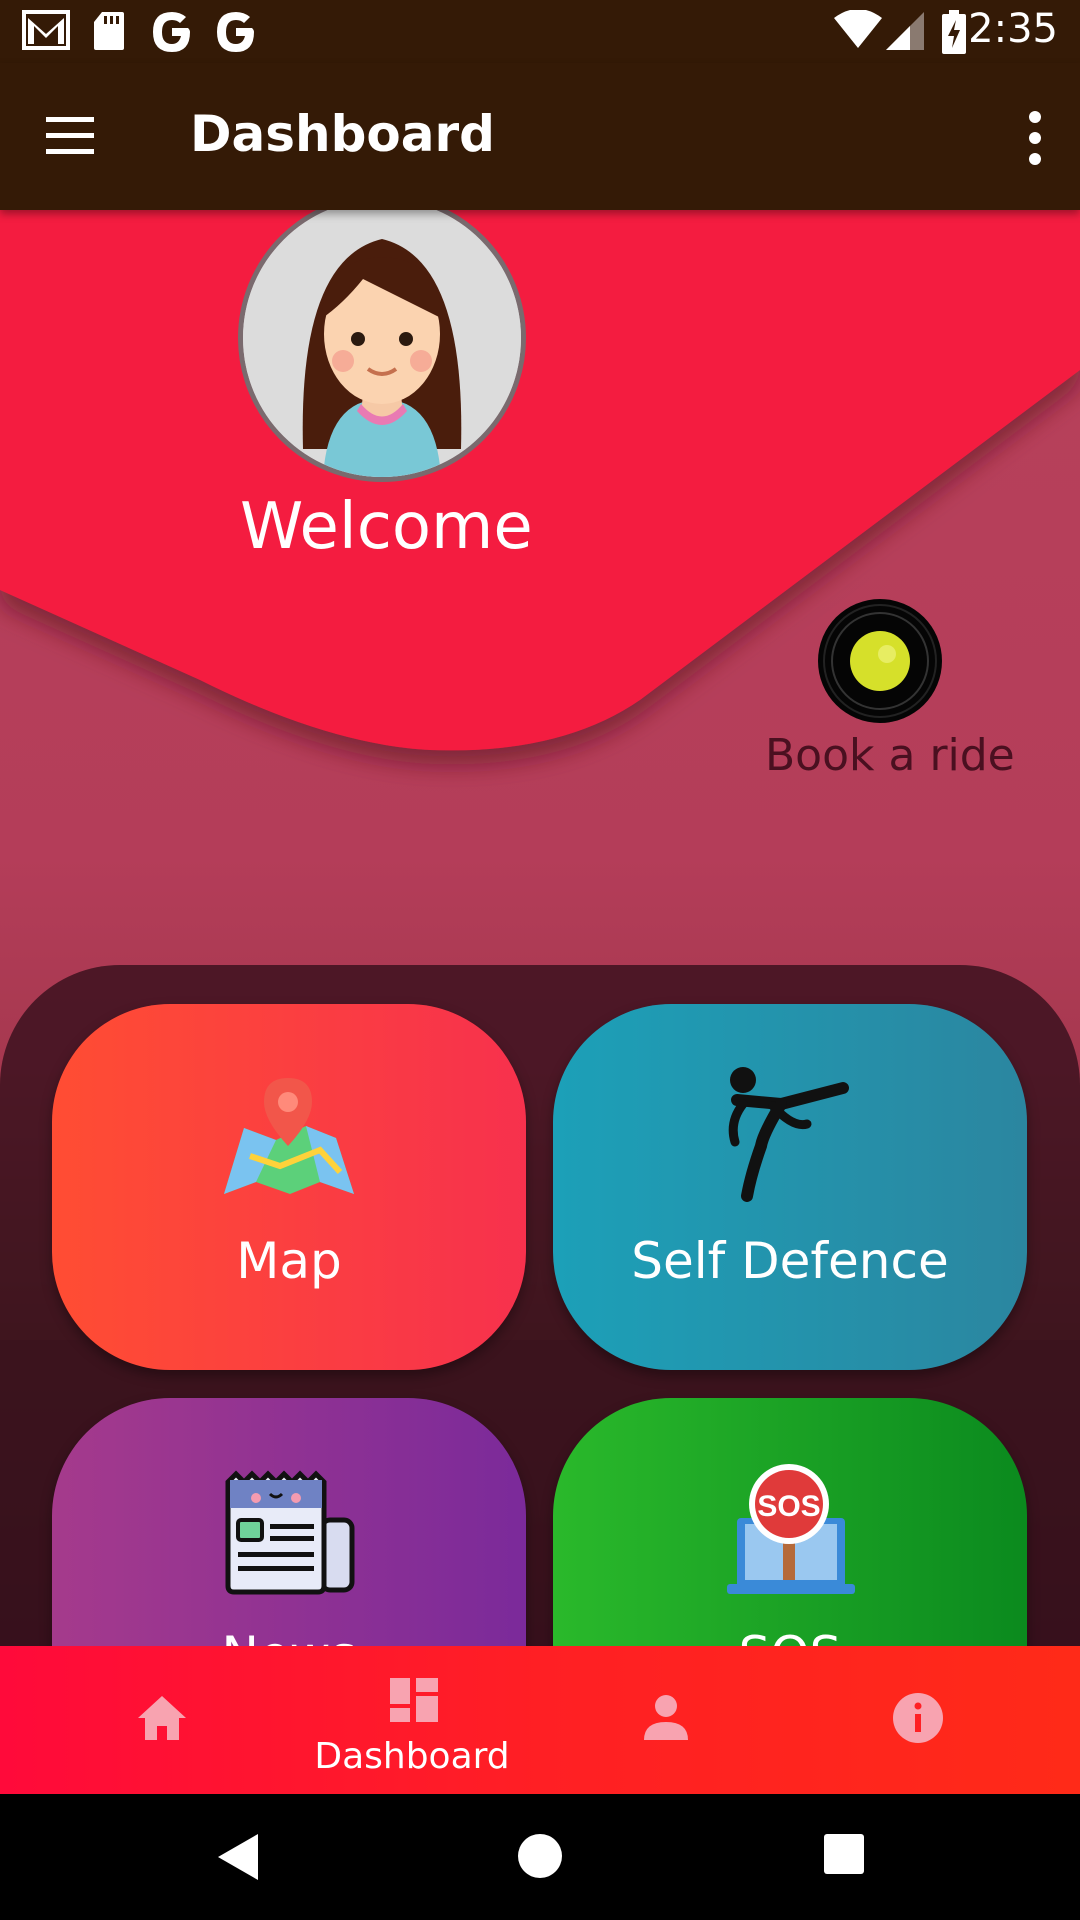 This screenshot has height=1920, width=1080. I want to click on newspaper-icon, so click(290, 1532).